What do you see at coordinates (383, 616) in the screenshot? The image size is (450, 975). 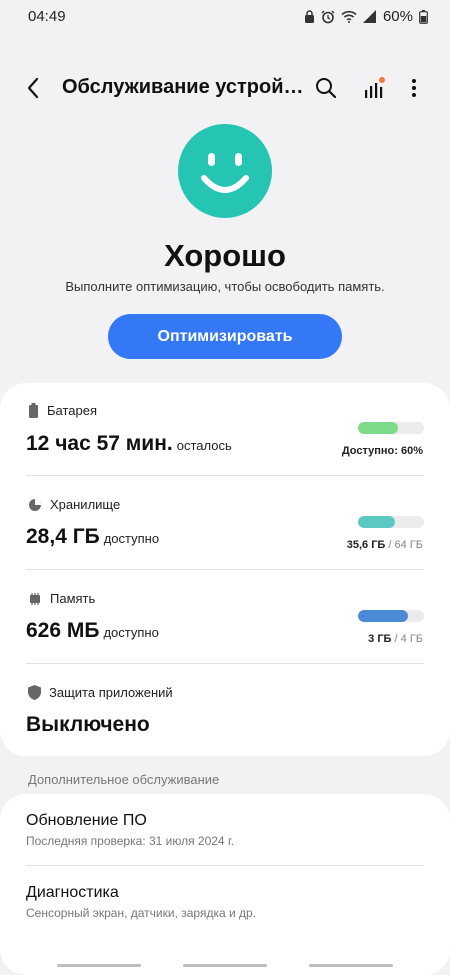 I see `memory-usage-fill` at bounding box center [383, 616].